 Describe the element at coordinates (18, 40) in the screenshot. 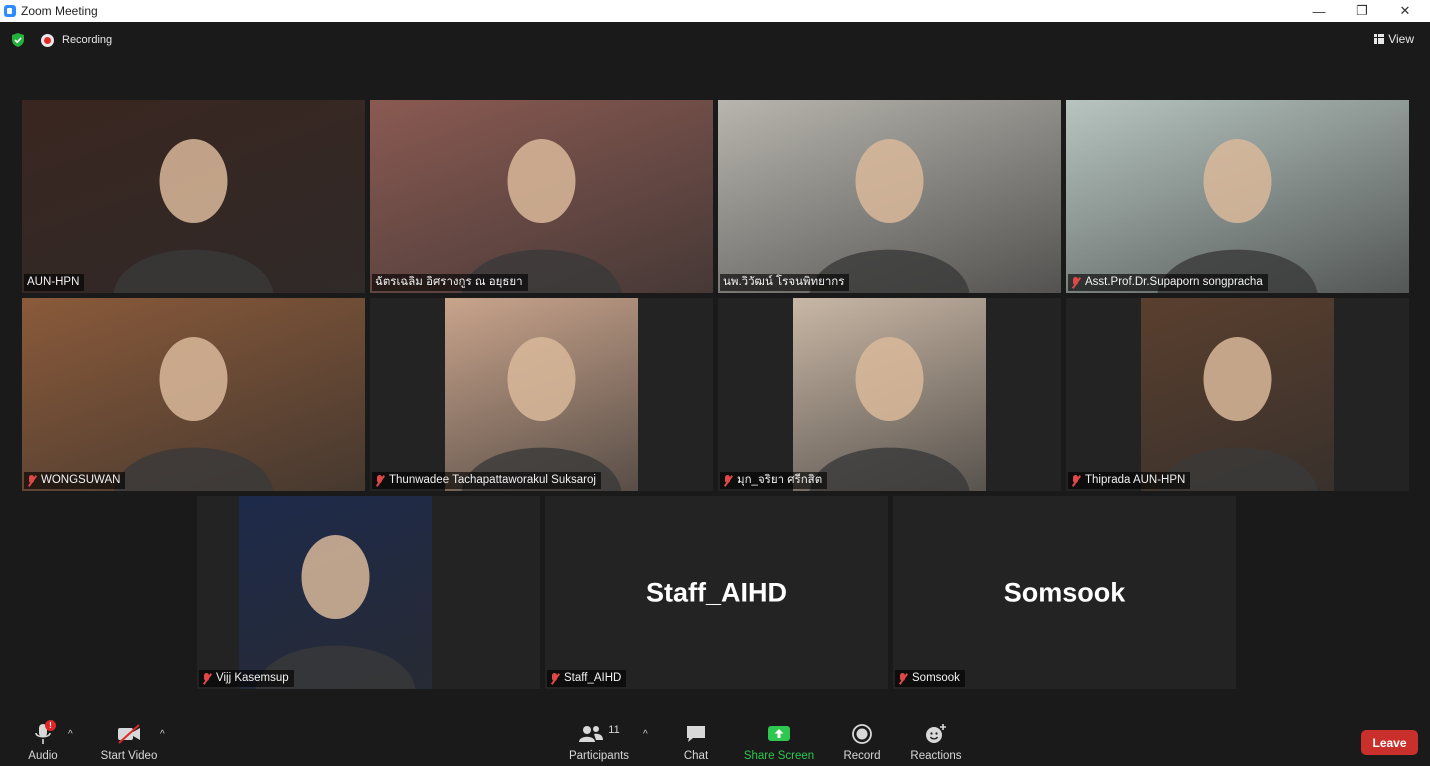

I see `encryption-shield-icon` at that location.